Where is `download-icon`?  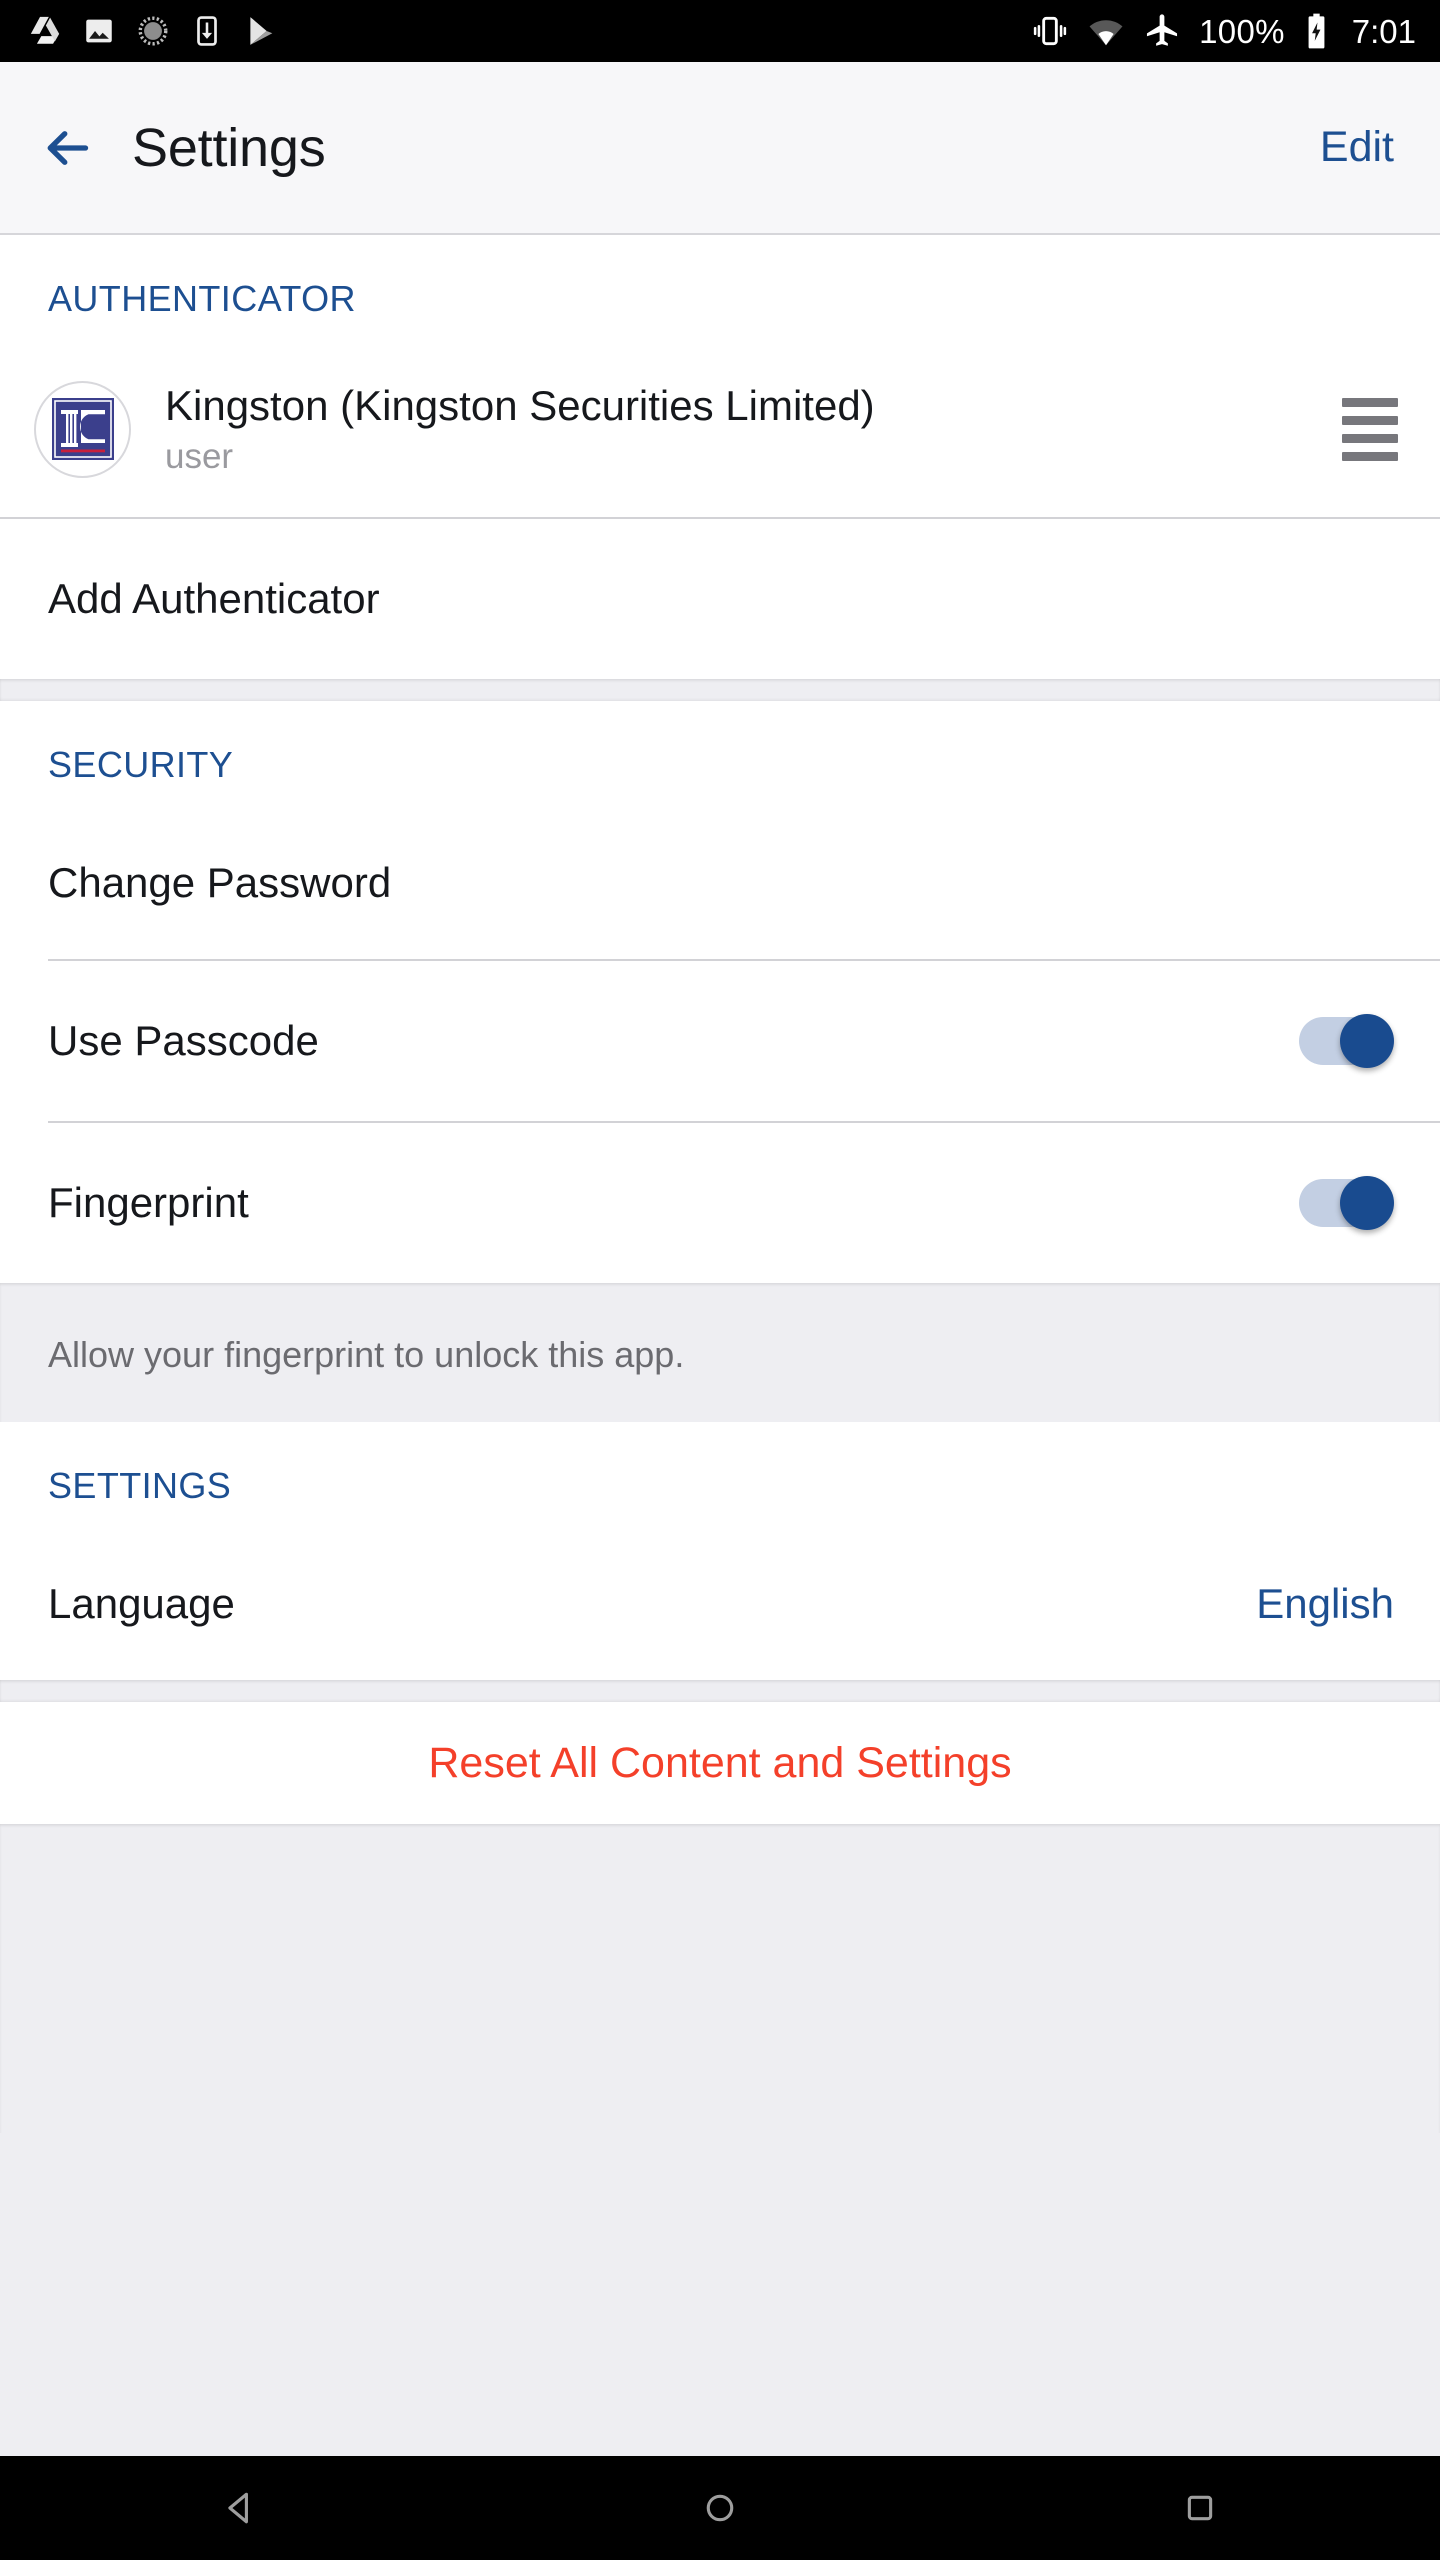
download-icon is located at coordinates (207, 31).